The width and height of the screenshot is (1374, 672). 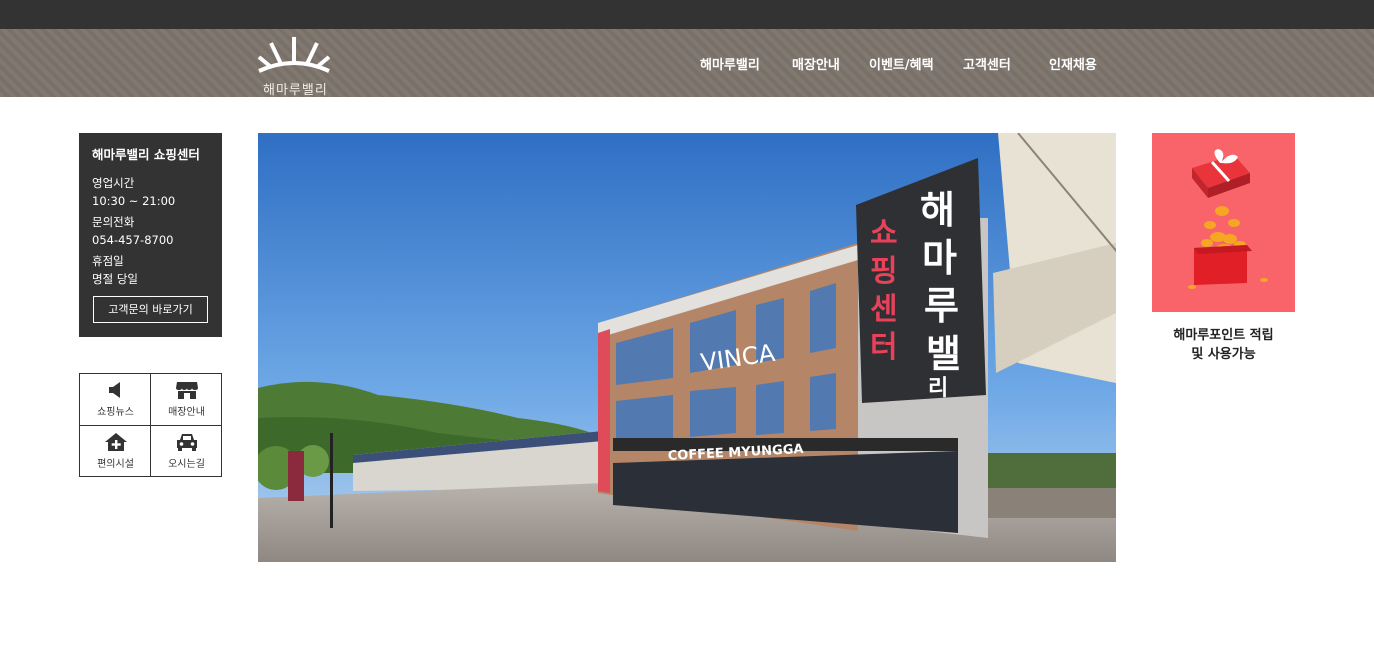 What do you see at coordinates (687, 14) in the screenshot?
I see `top-bar` at bounding box center [687, 14].